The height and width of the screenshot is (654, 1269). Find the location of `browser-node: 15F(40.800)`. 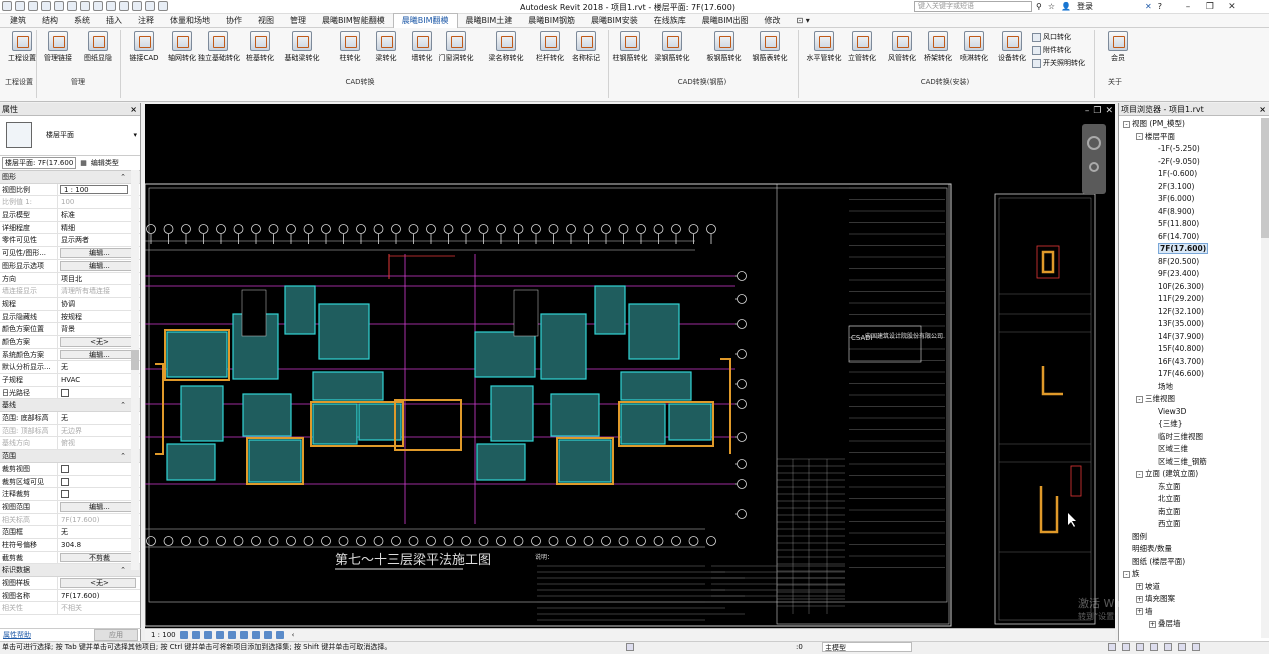

browser-node: 15F(40.800) is located at coordinates (1194, 349).